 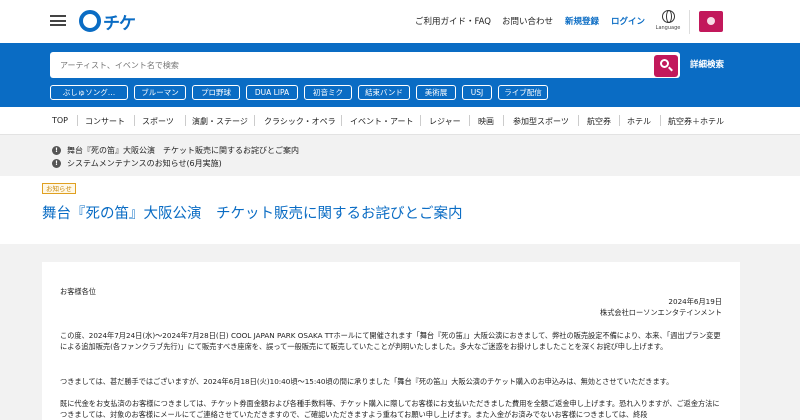 I want to click on keyword-chip: 美術展, so click(x=436, y=92).